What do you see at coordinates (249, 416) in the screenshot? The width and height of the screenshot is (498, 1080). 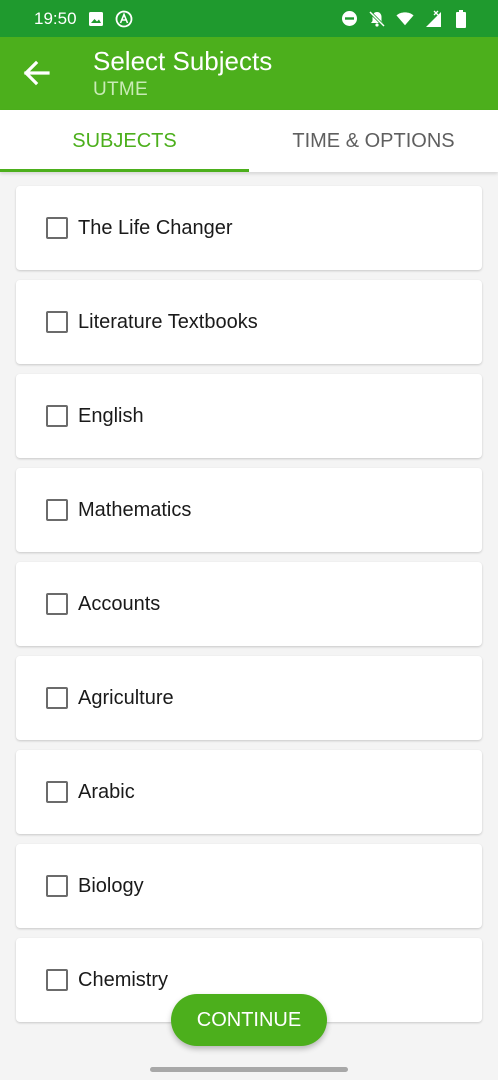 I see `list-item: English` at bounding box center [249, 416].